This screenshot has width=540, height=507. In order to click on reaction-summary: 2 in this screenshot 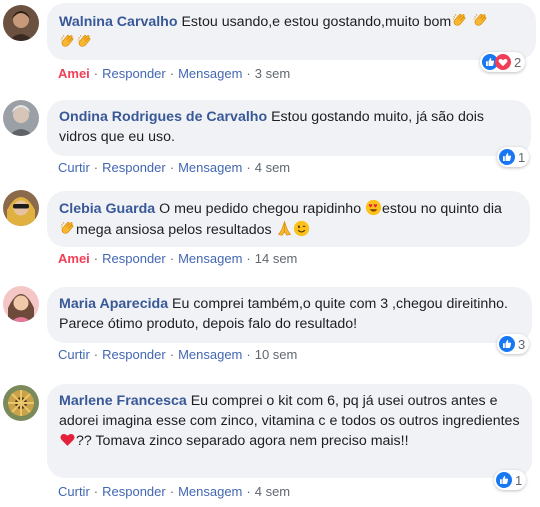, I will do `click(503, 62)`.